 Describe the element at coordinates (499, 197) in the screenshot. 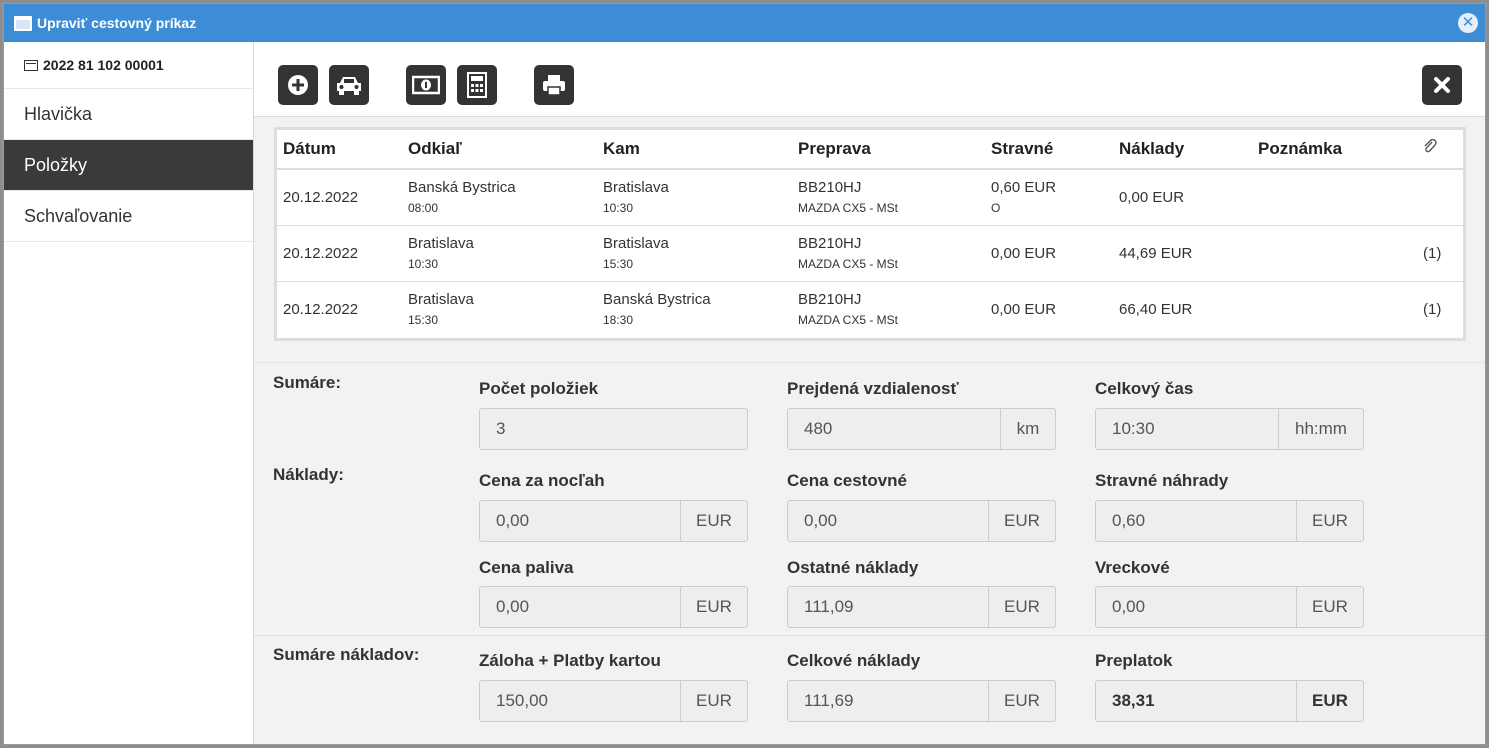

I see `cell-from: Banská Bystrica 08:00` at that location.